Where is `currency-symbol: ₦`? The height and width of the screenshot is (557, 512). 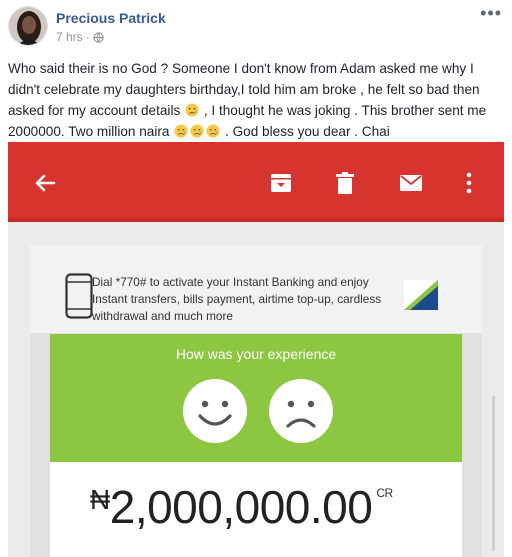
currency-symbol: ₦ is located at coordinates (100, 499).